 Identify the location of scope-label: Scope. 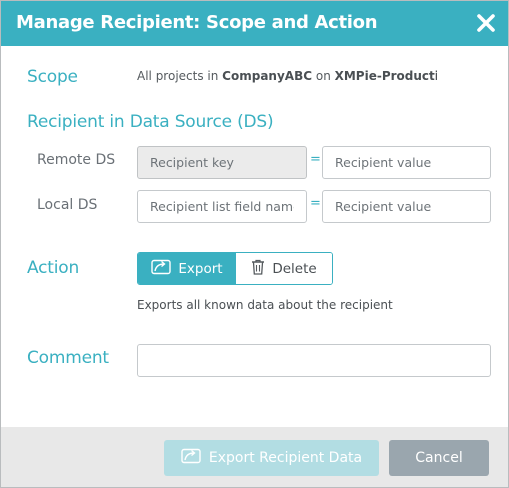
(52, 77).